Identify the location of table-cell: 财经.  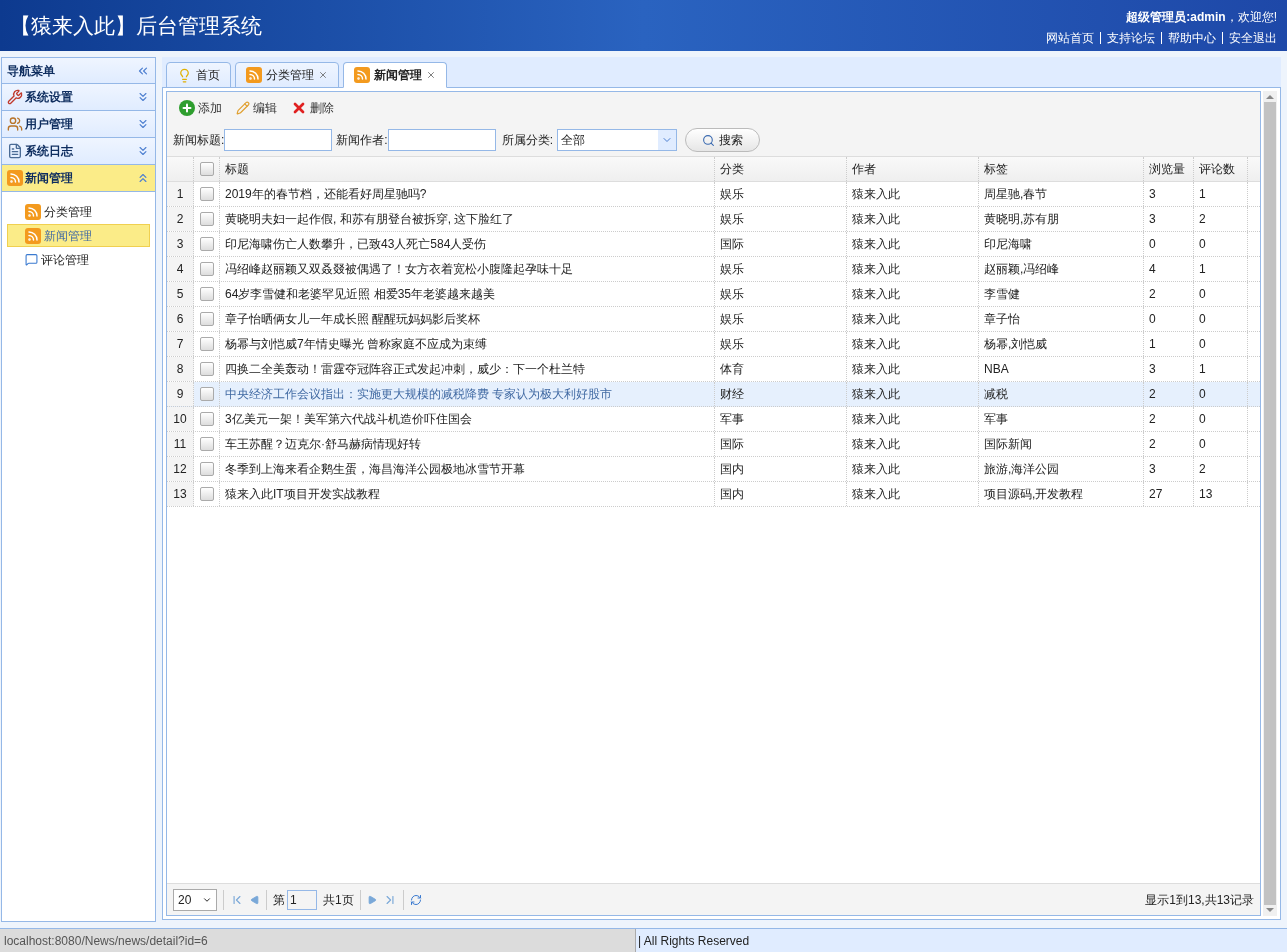
(781, 394).